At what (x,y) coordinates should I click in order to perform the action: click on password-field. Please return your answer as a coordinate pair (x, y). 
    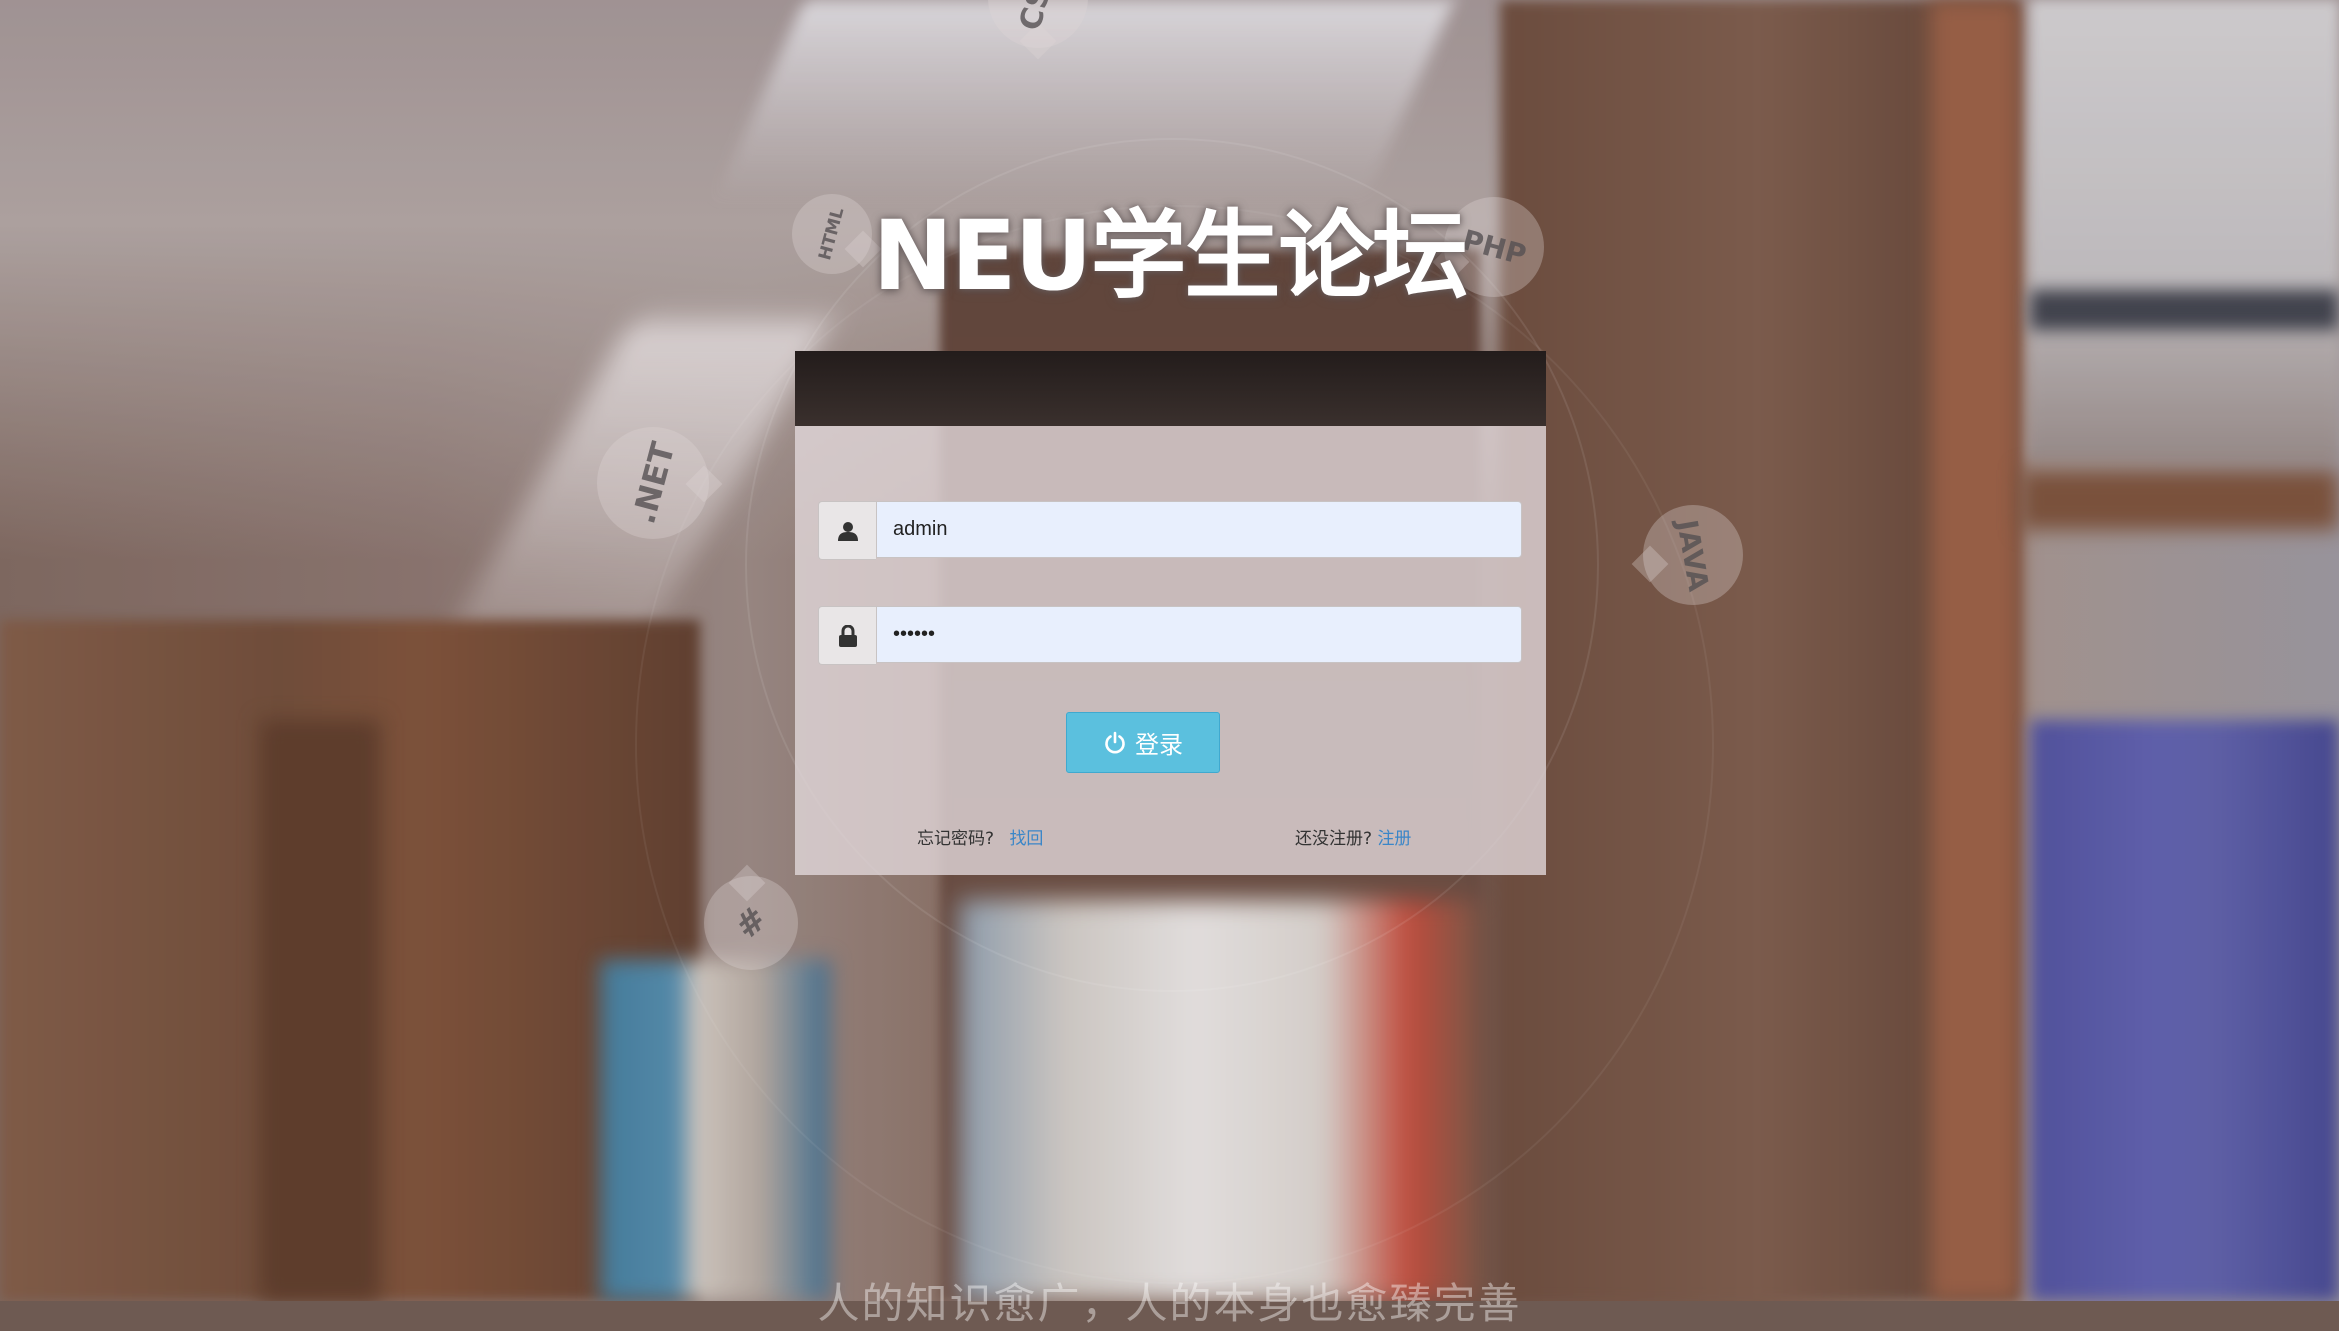
    Looking at the image, I should click on (1170, 635).